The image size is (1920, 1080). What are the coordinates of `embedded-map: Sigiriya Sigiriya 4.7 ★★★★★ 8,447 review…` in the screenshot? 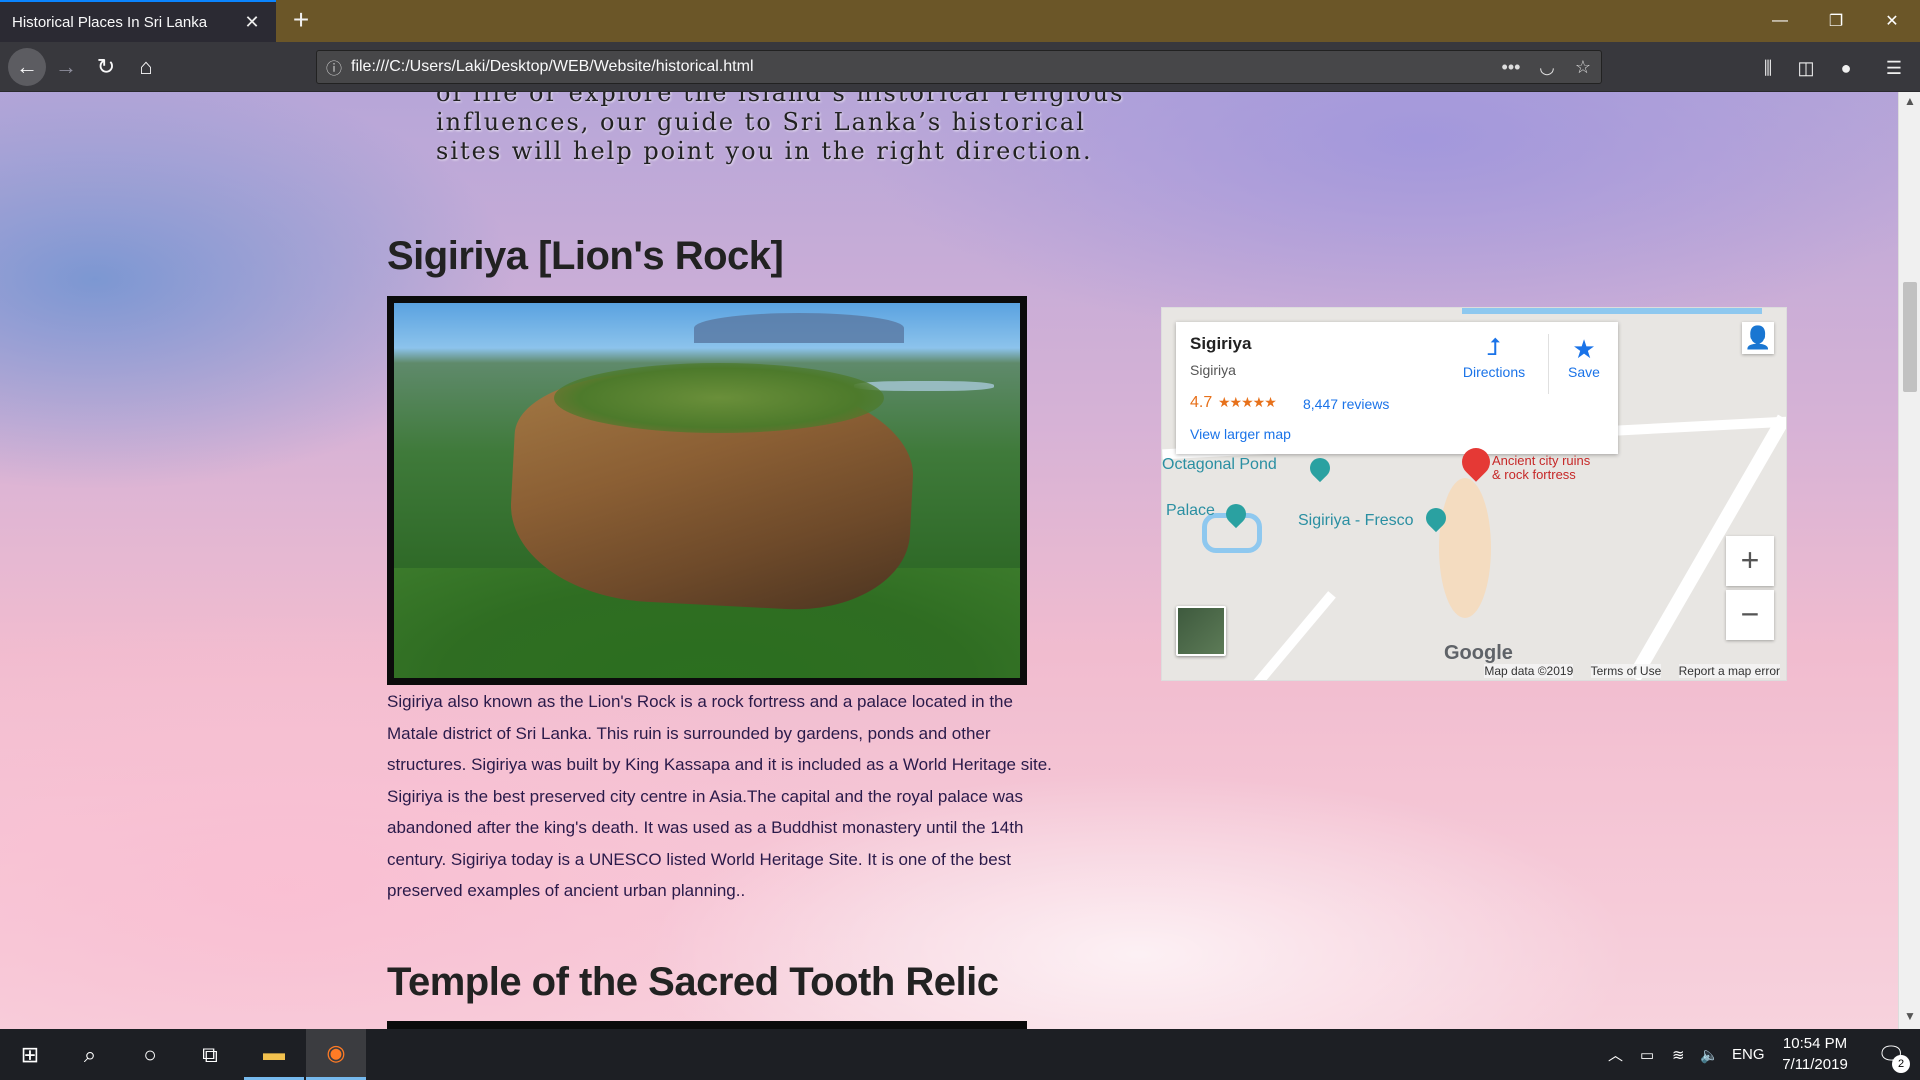 It's located at (1474, 494).